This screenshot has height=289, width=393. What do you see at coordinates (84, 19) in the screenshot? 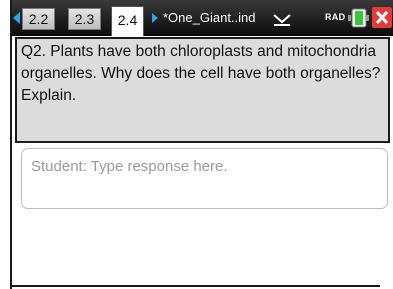
I see `tab-2-3: 2.3` at bounding box center [84, 19].